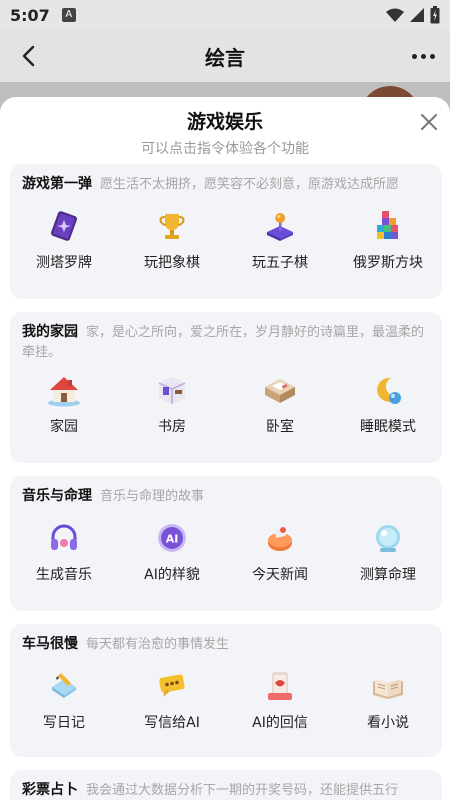 The image size is (450, 800). I want to click on item-label: 写日记, so click(64, 723).